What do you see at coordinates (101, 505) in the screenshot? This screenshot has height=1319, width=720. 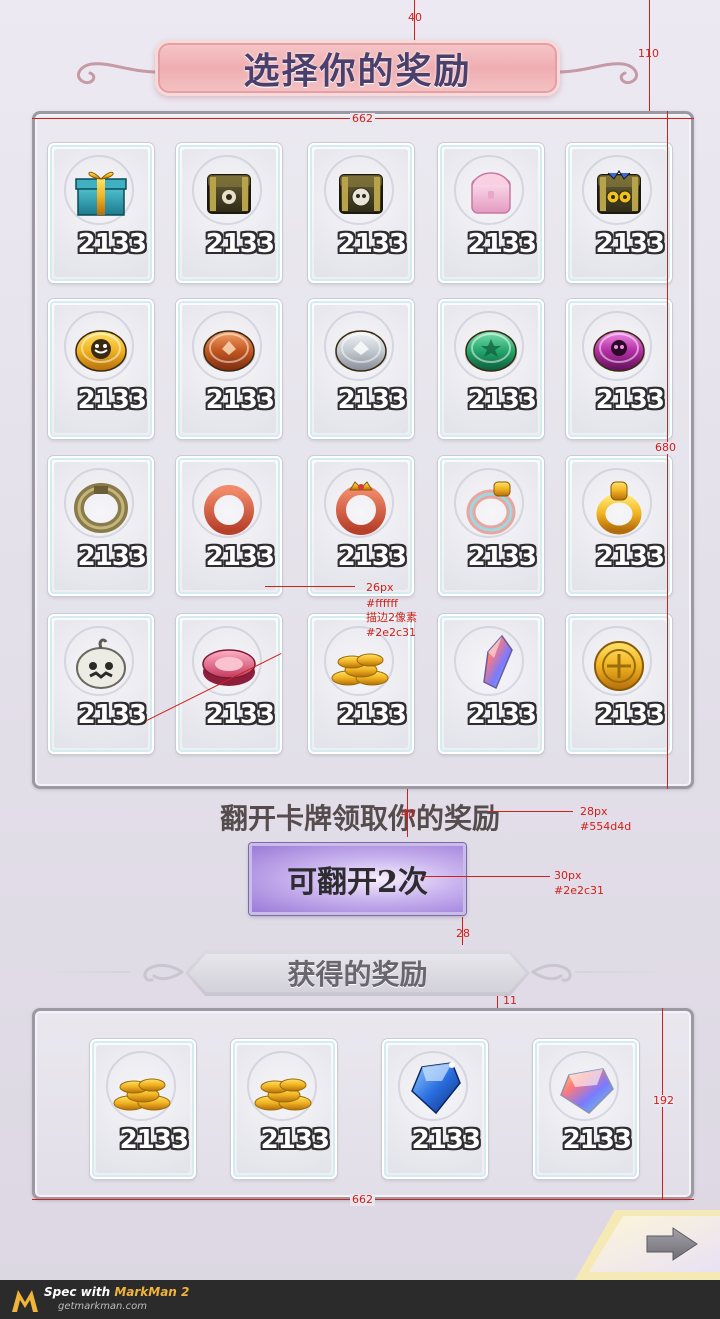 I see `bronze-ring-icon` at bounding box center [101, 505].